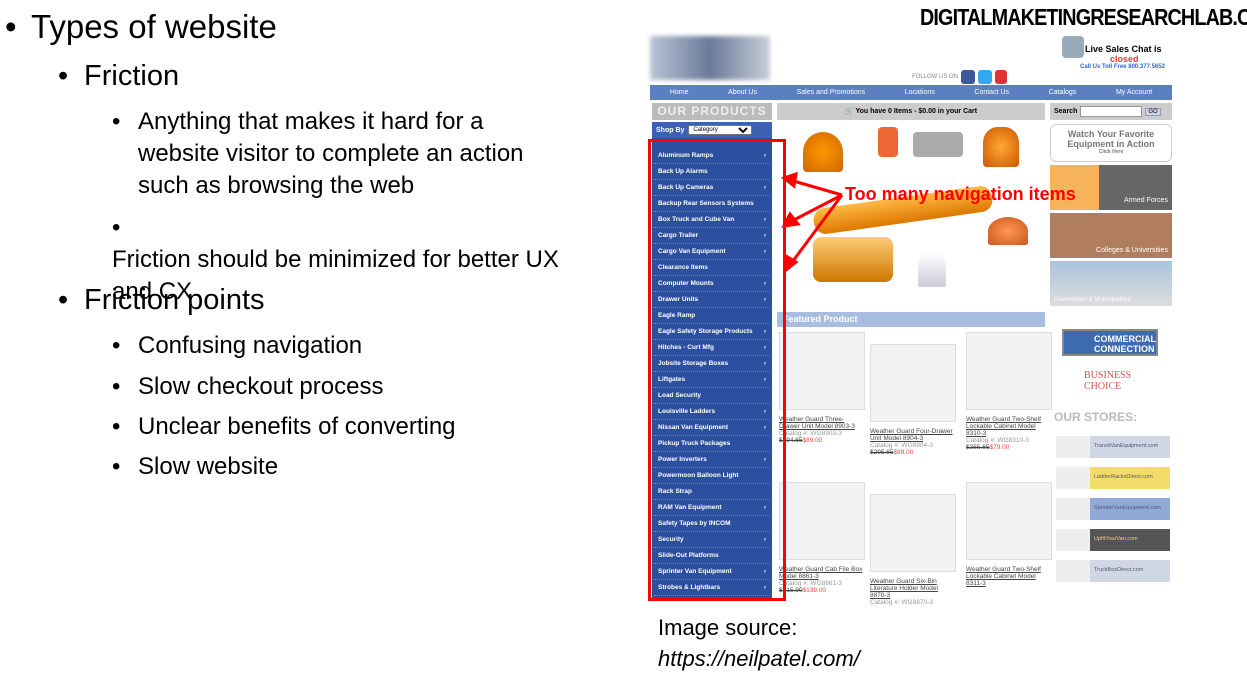  Describe the element at coordinates (882, 452) in the screenshot. I see `old-price: $295.65` at that location.